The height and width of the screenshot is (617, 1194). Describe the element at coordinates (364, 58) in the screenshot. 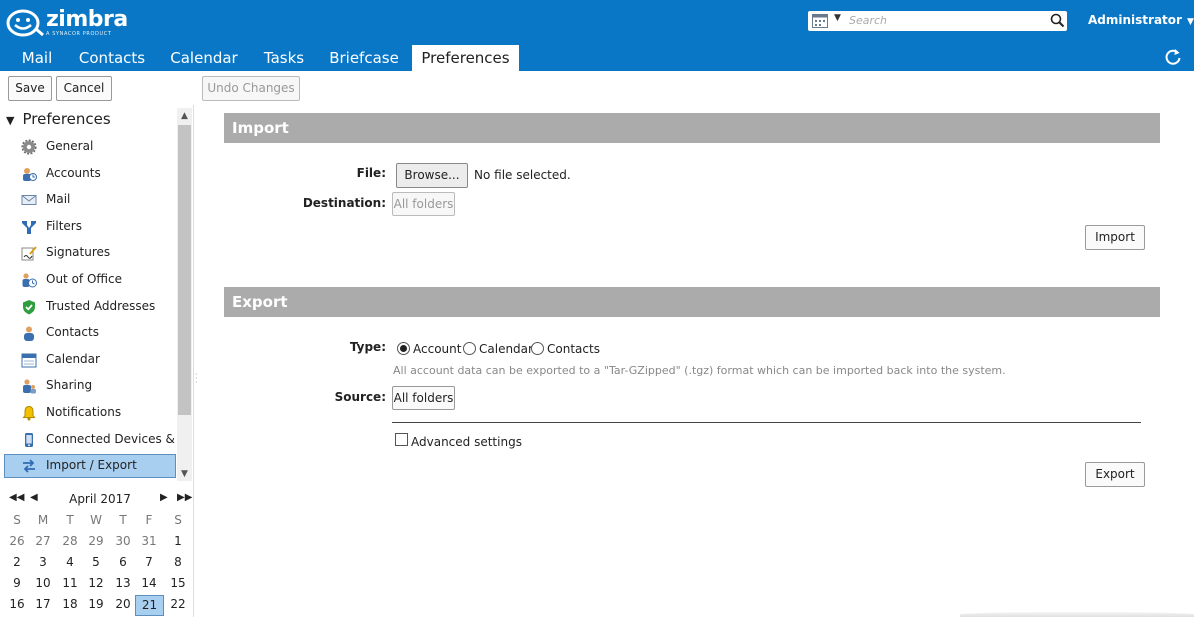

I see `tab-briefcase: Briefcase` at that location.